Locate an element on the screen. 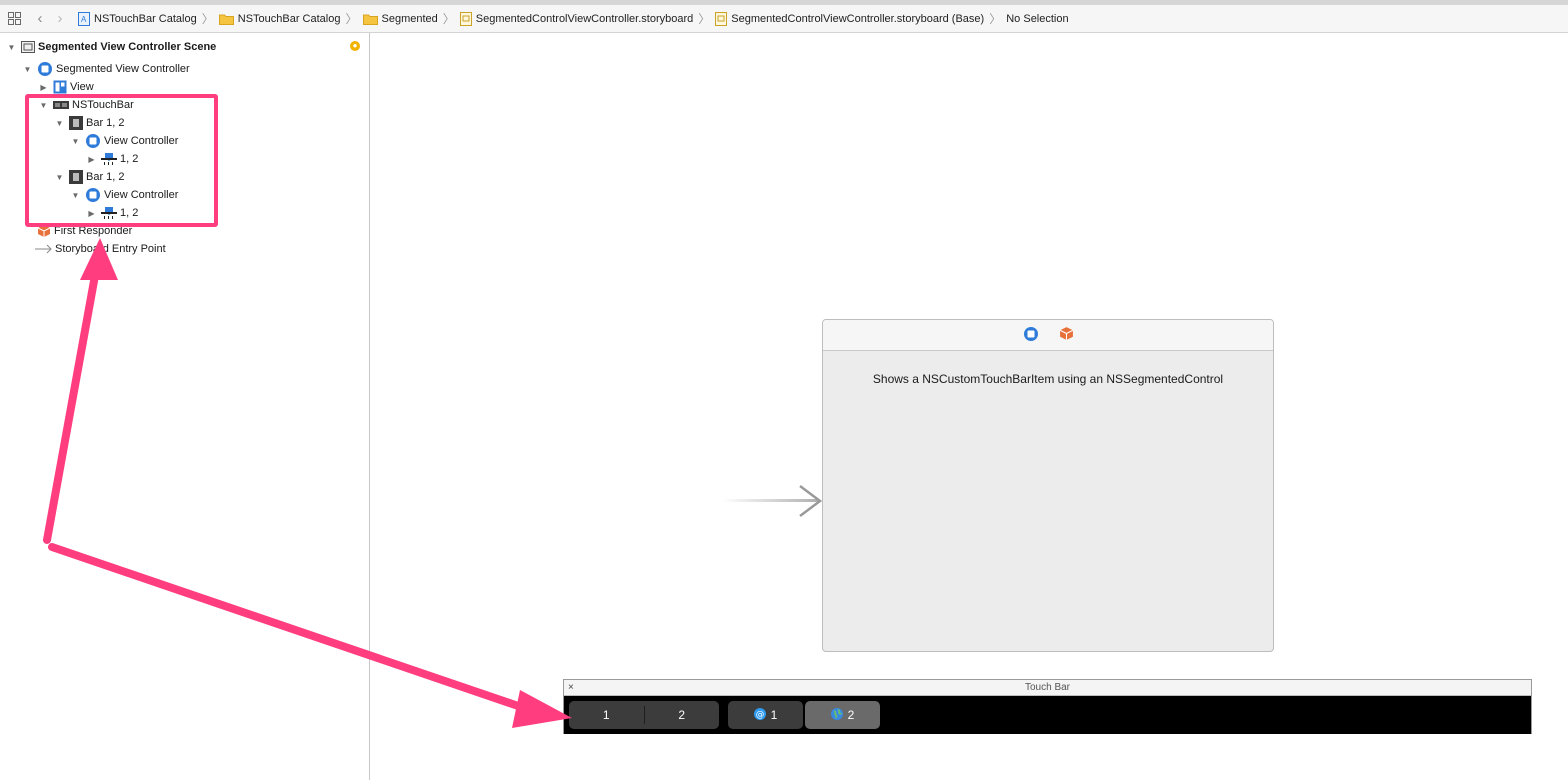  scene-dock is located at coordinates (1048, 335).